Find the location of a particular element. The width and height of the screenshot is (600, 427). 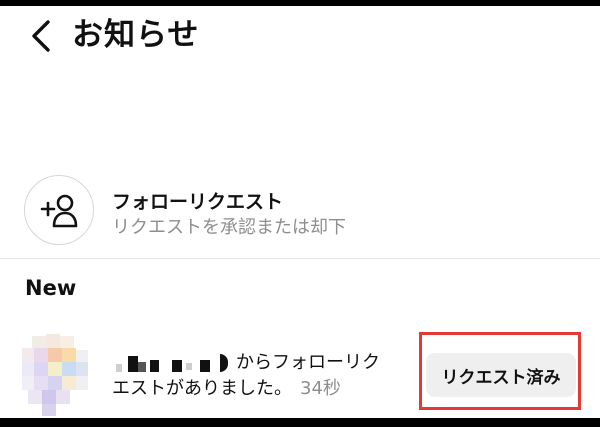

chevron-left-icon is located at coordinates (41, 36).